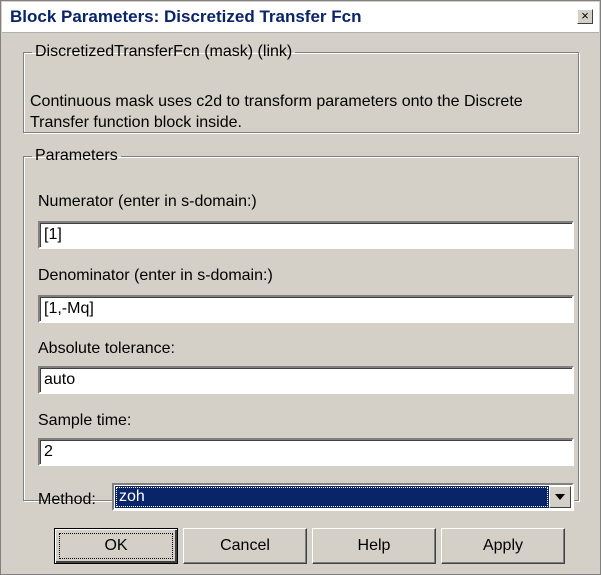  I want to click on ok-button: OK, so click(116, 546).